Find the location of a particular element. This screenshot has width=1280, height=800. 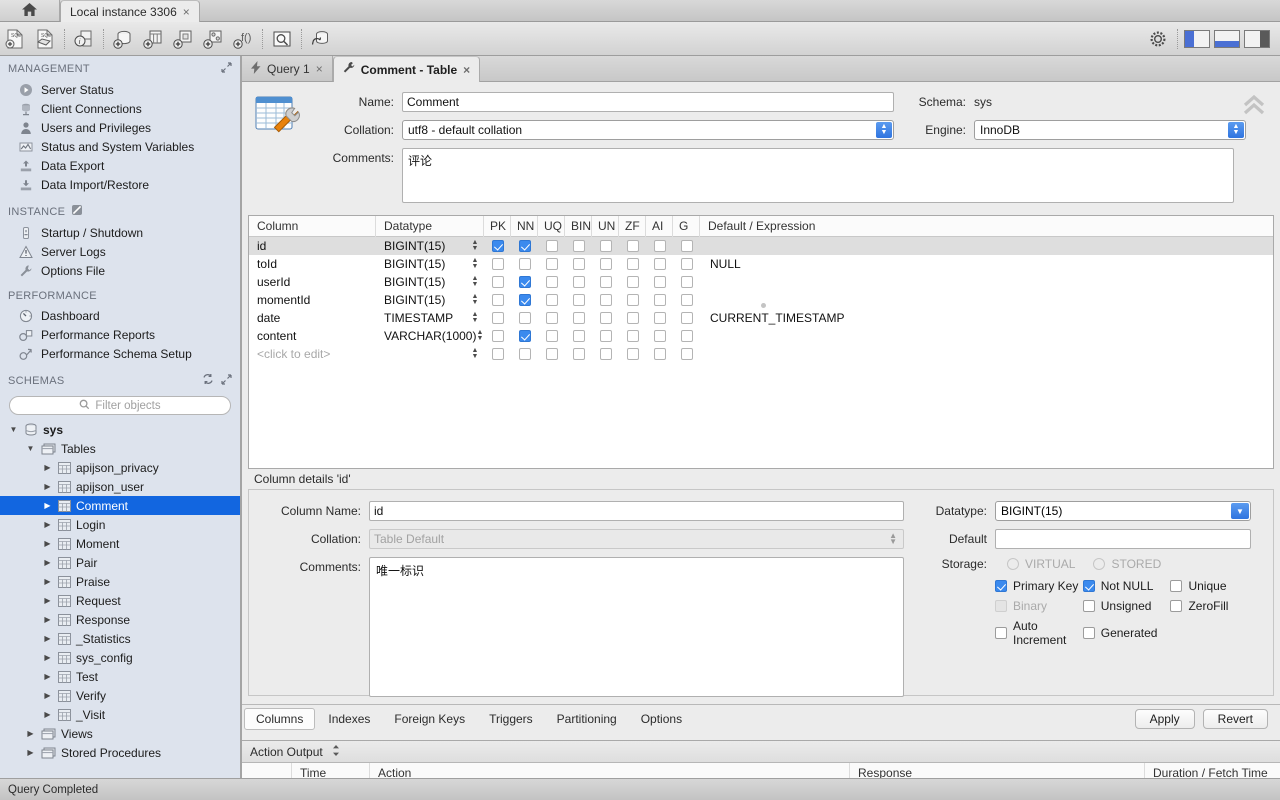

tree-item-verify: ▶ Verify is located at coordinates (120, 695).